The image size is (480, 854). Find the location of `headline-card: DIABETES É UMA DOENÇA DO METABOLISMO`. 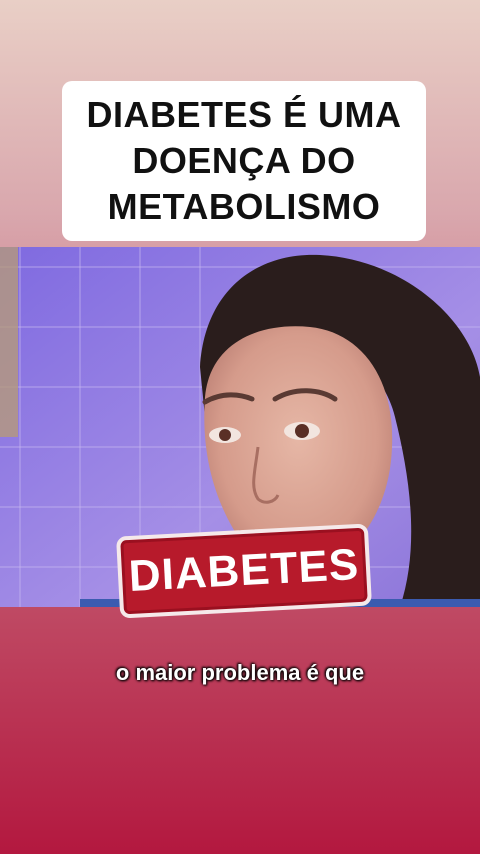

headline-card: DIABETES É UMA DOENÇA DO METABOLISMO is located at coordinates (244, 161).